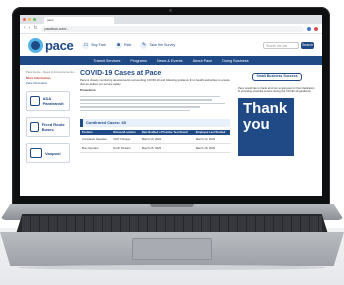 The height and width of the screenshot is (285, 344). Describe the element at coordinates (24, 19) in the screenshot. I see `close-window-dot` at that location.